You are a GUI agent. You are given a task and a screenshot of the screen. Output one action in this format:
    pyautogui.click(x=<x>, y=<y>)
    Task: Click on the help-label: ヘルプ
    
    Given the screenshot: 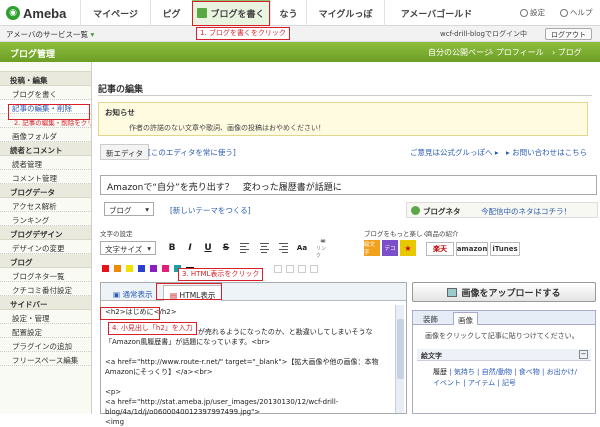 What is the action you would take?
    pyautogui.click(x=581, y=12)
    